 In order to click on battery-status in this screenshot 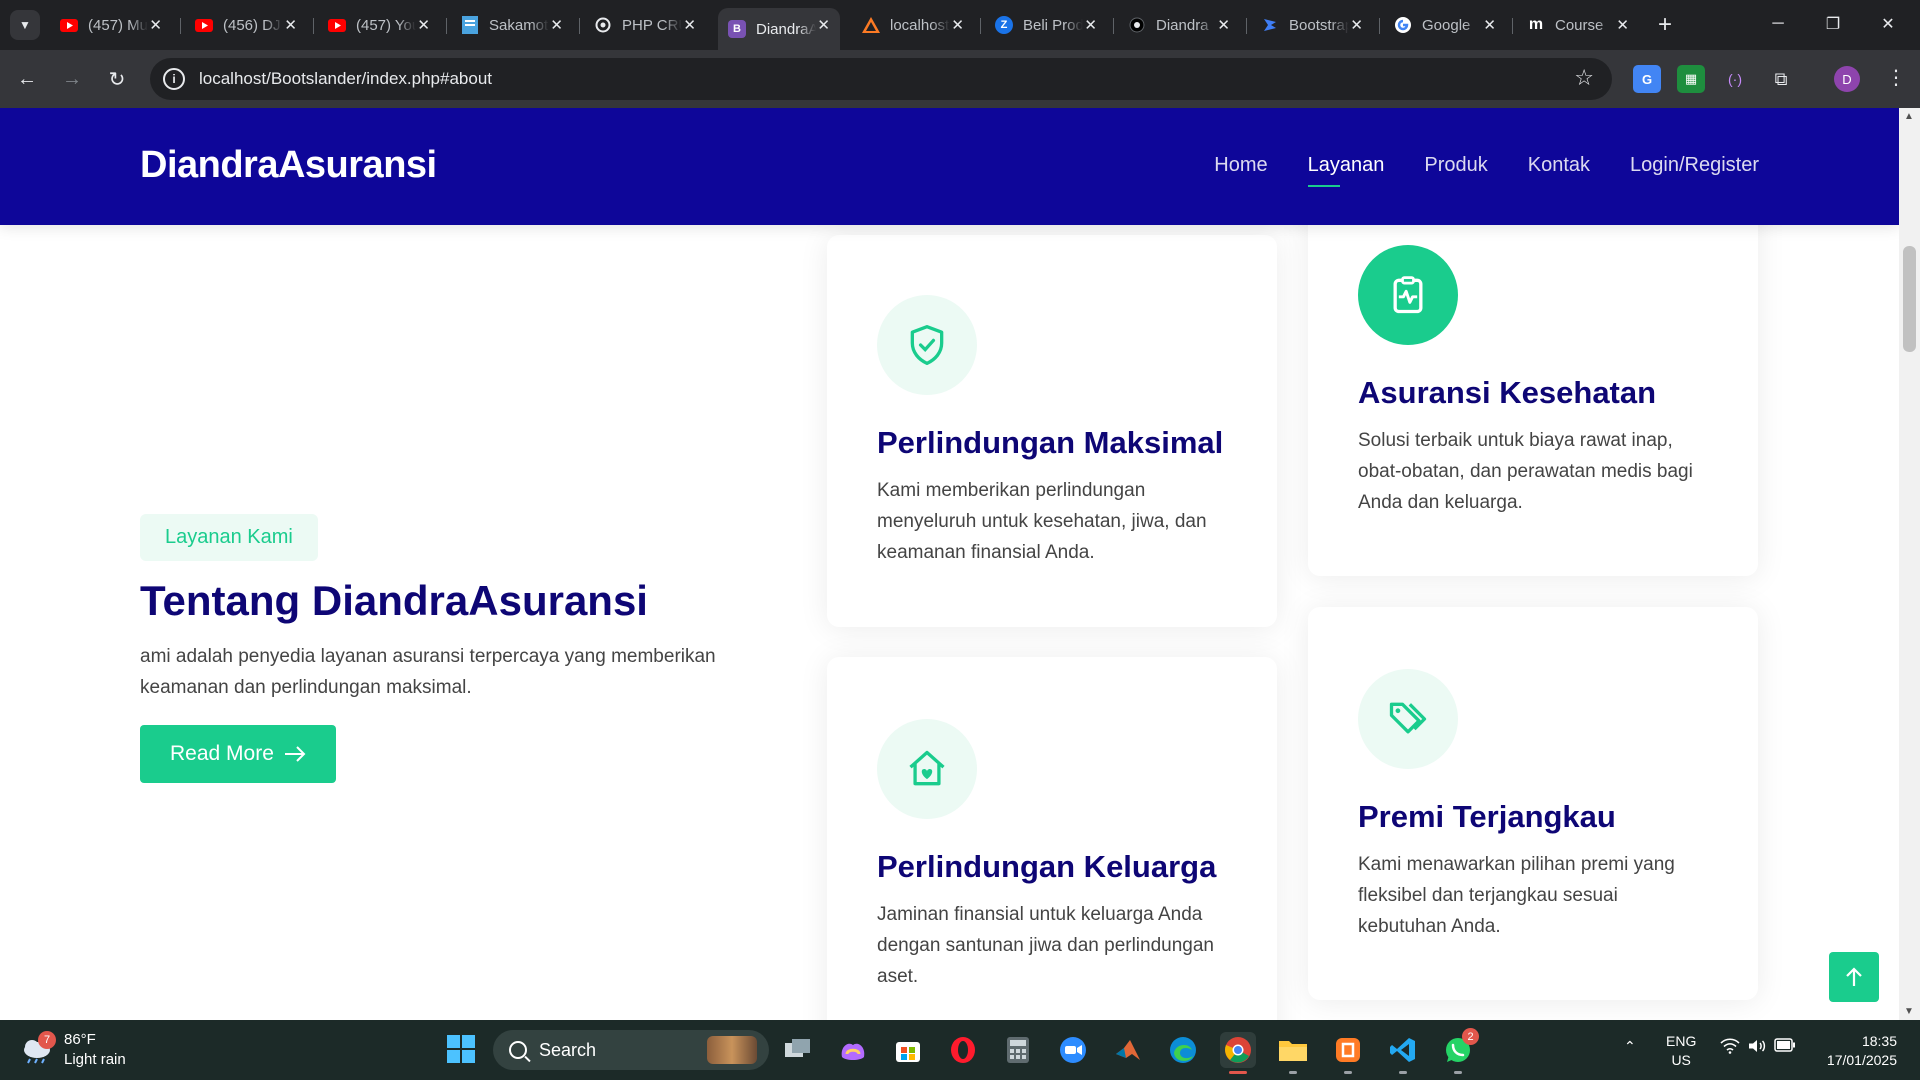, I will do `click(1785, 1046)`.